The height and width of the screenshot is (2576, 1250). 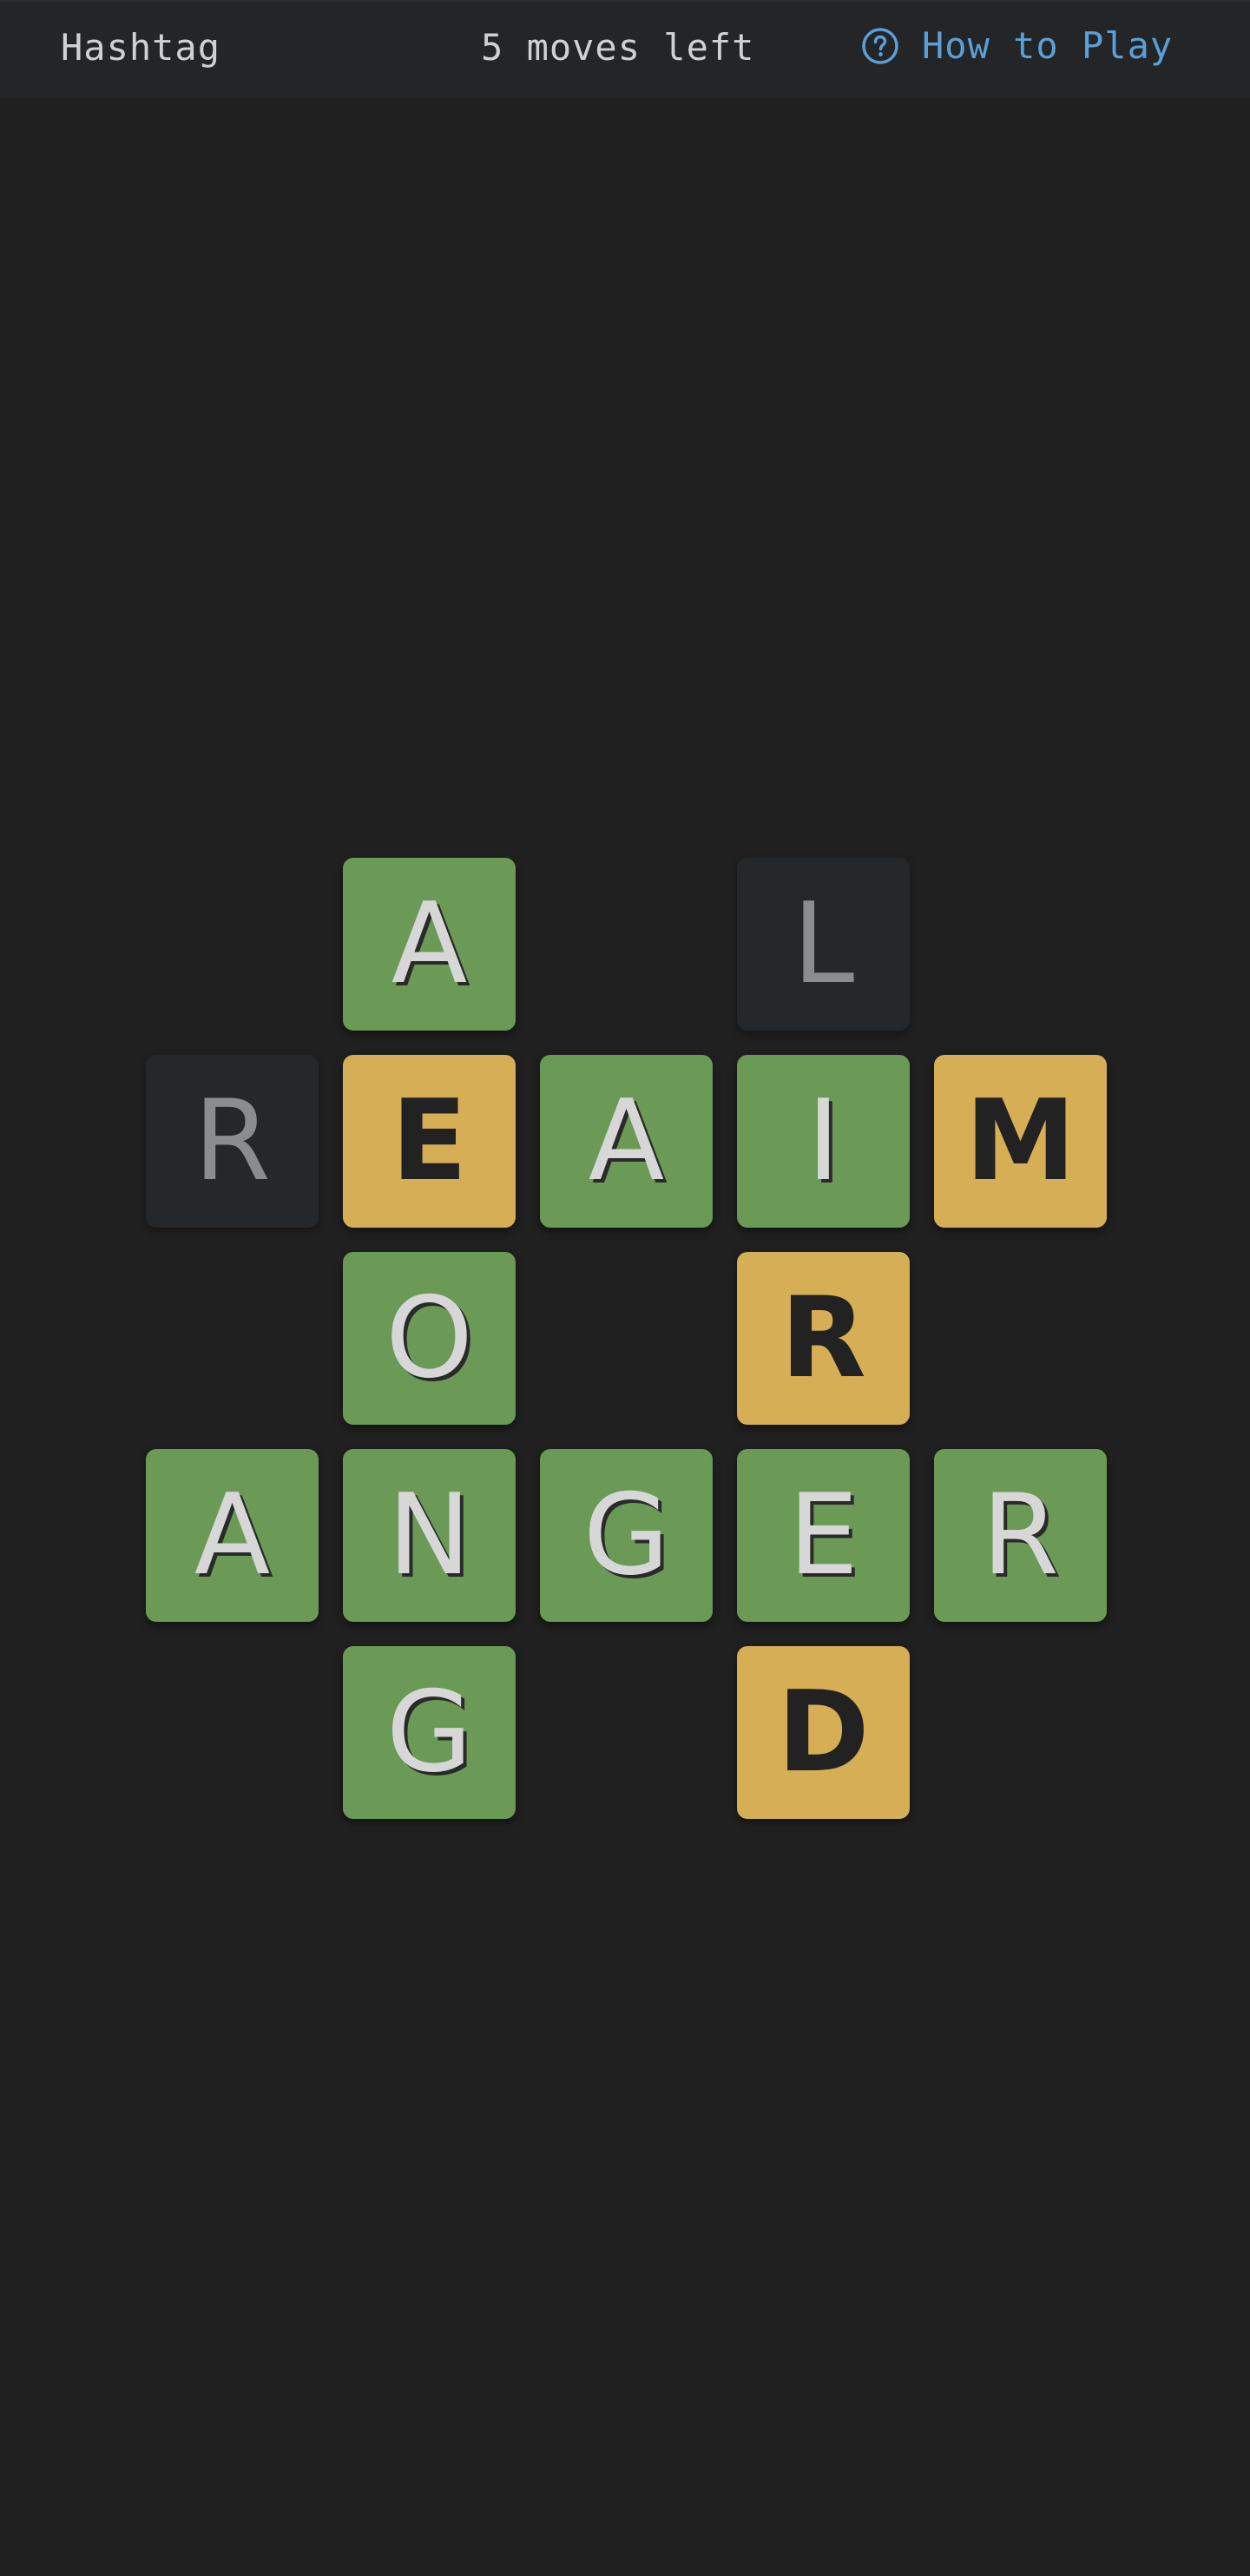 What do you see at coordinates (823, 1732) in the screenshot?
I see `letter-tile: D` at bounding box center [823, 1732].